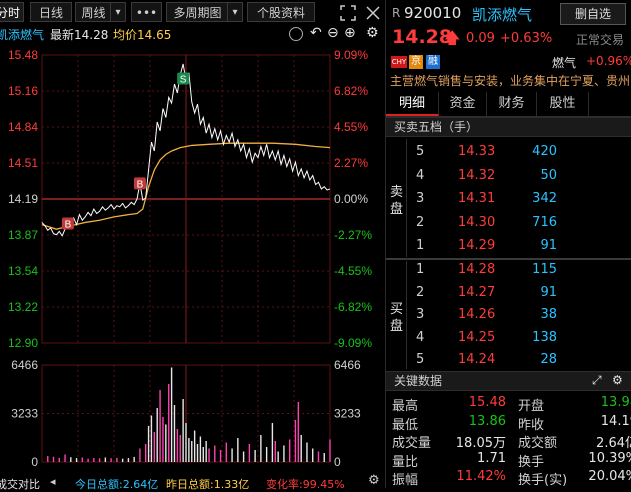  Describe the element at coordinates (512, 104) in the screenshot. I see `tab-finance: 财务` at that location.